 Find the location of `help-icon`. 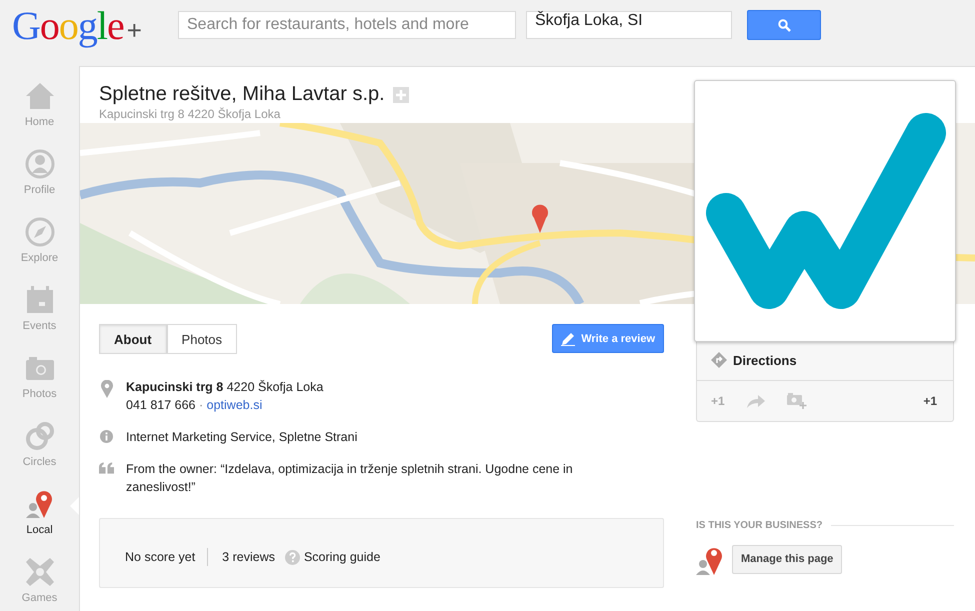

help-icon is located at coordinates (292, 557).